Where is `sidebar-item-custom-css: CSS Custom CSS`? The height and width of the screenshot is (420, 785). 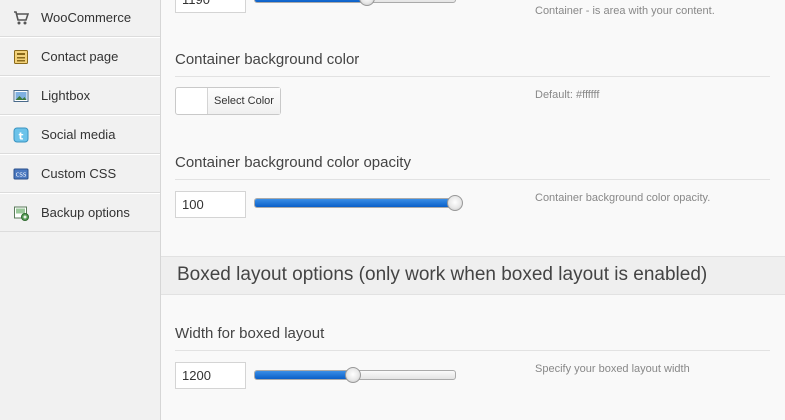
sidebar-item-custom-css: CSS Custom CSS is located at coordinates (80, 173).